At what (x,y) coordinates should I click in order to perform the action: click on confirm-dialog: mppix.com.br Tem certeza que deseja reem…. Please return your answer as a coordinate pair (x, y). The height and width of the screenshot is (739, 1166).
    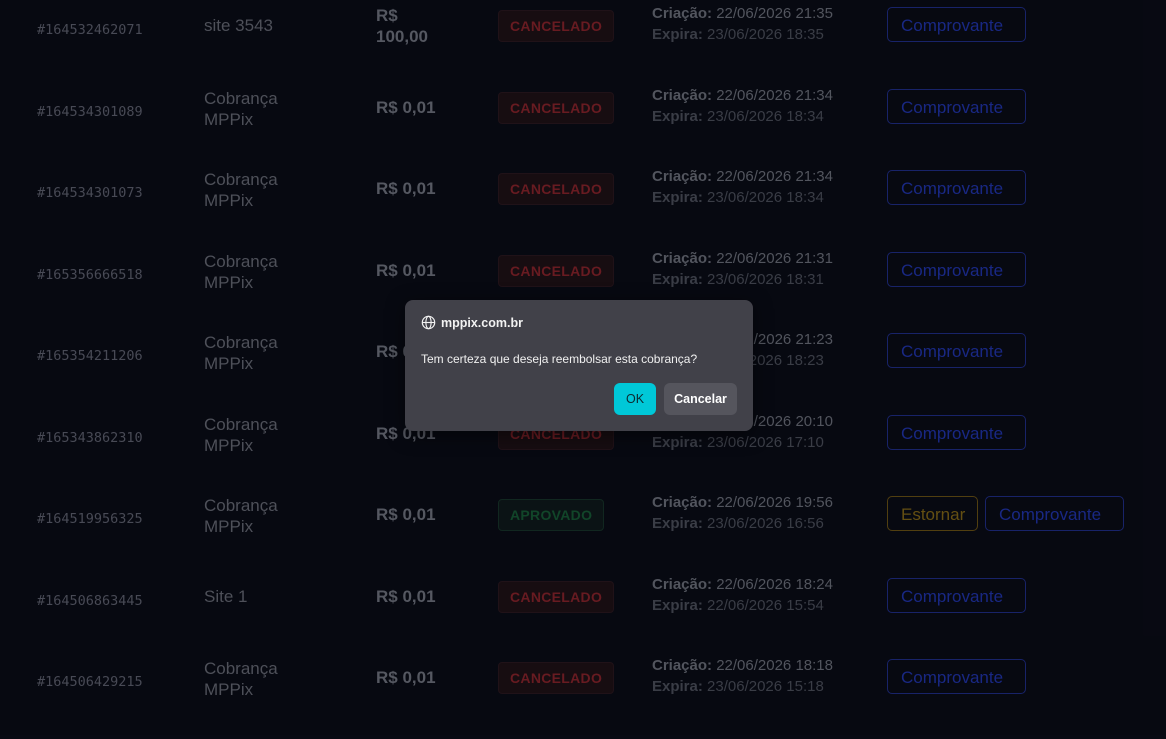
    Looking at the image, I should click on (579, 365).